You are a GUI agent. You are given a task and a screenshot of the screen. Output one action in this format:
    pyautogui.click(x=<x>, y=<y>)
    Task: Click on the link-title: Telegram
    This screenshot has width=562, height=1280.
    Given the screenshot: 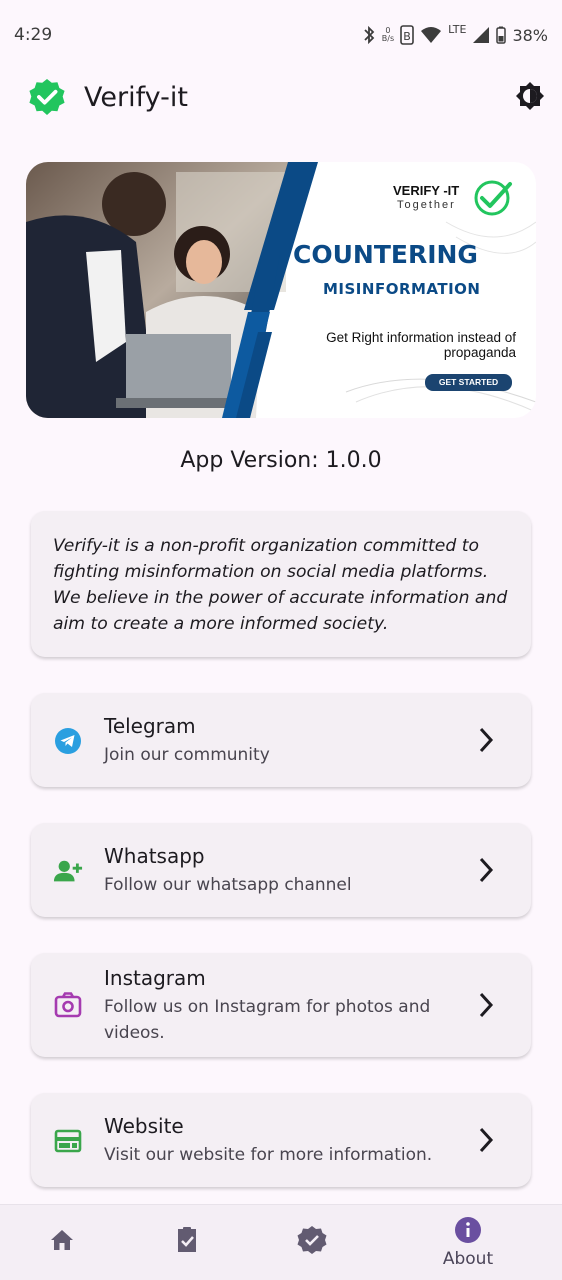 What is the action you would take?
    pyautogui.click(x=150, y=726)
    